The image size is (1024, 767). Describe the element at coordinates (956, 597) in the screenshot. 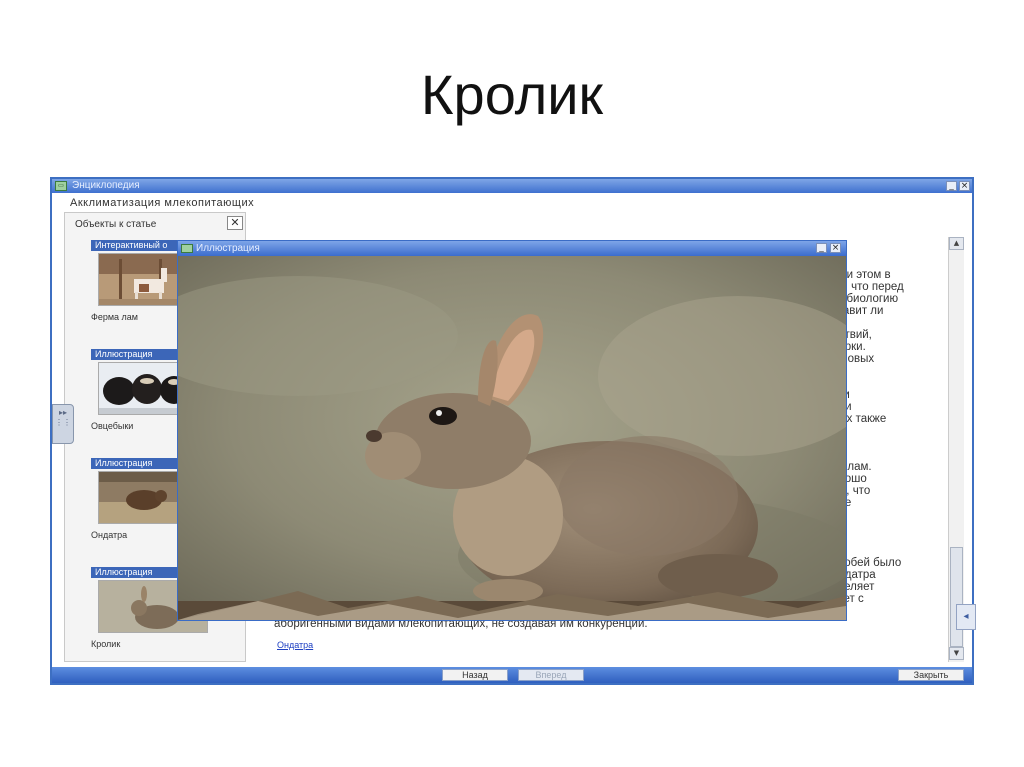

I see `scroll-thumb` at that location.